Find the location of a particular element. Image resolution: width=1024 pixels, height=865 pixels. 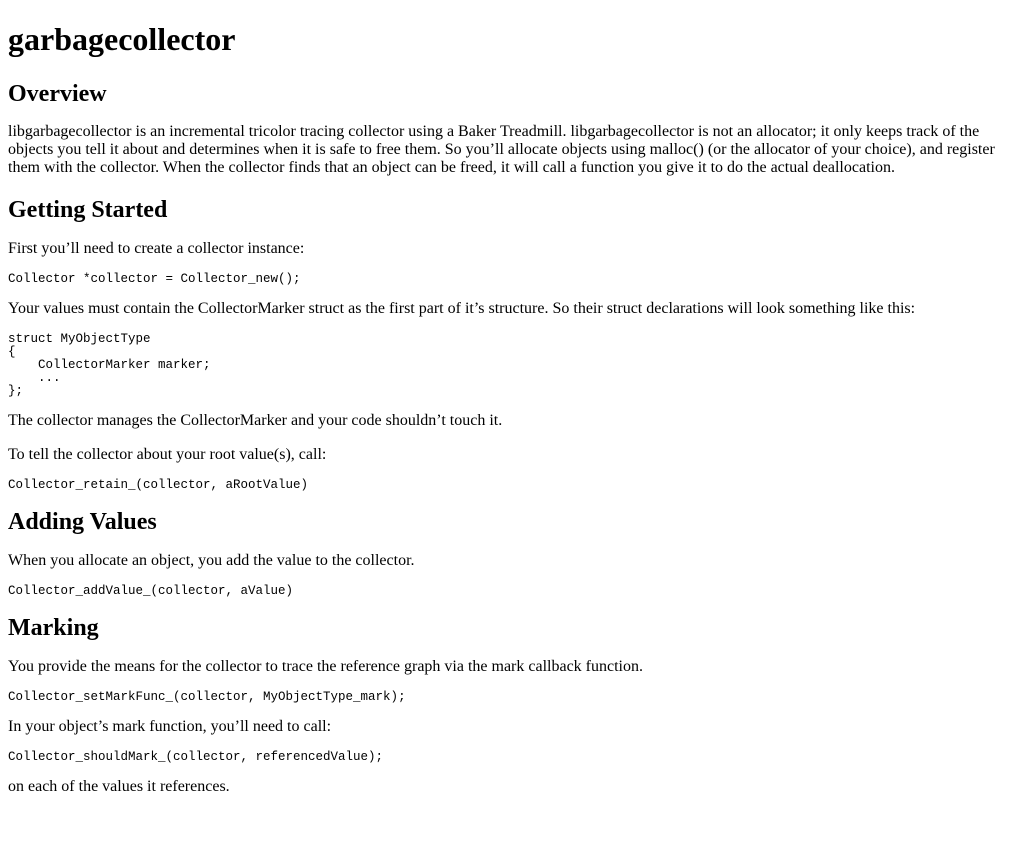

marking-paragraph-3: on each of the values it references. is located at coordinates (119, 786).